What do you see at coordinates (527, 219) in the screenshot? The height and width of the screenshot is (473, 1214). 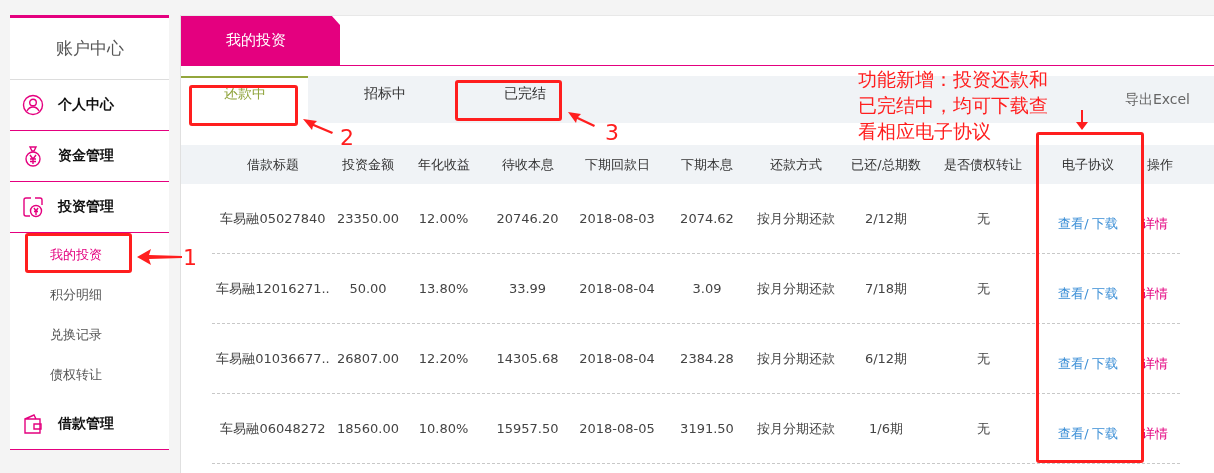 I see `table-cell-text: 20746.20` at bounding box center [527, 219].